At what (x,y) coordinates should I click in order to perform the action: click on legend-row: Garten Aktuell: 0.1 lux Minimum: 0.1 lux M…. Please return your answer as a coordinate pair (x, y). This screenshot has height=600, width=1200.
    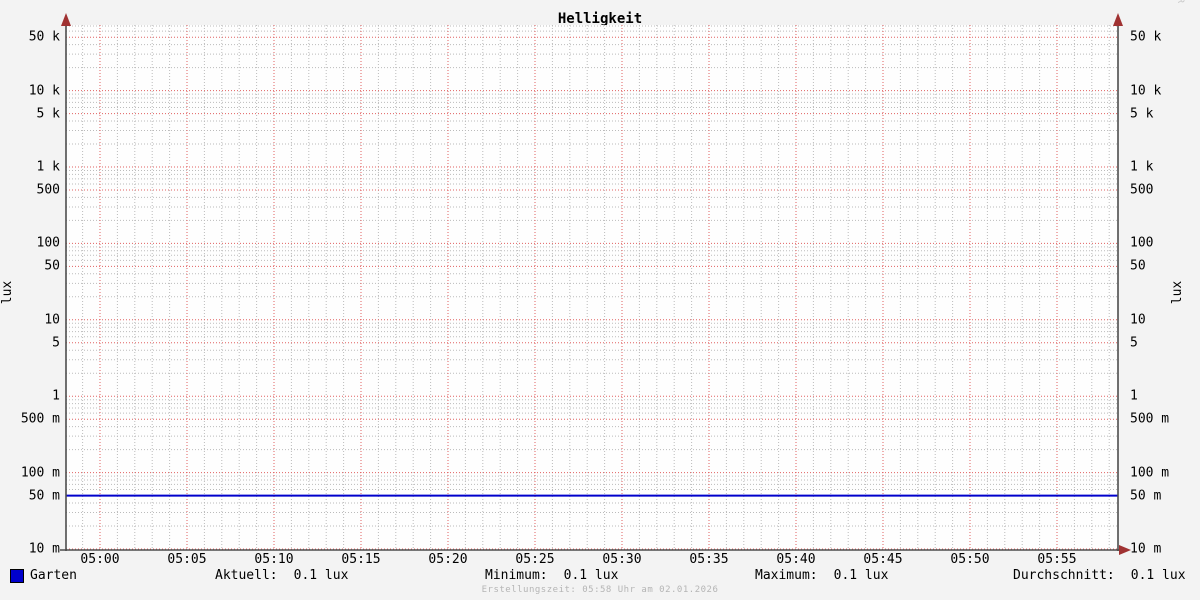
    Looking at the image, I should click on (600, 576).